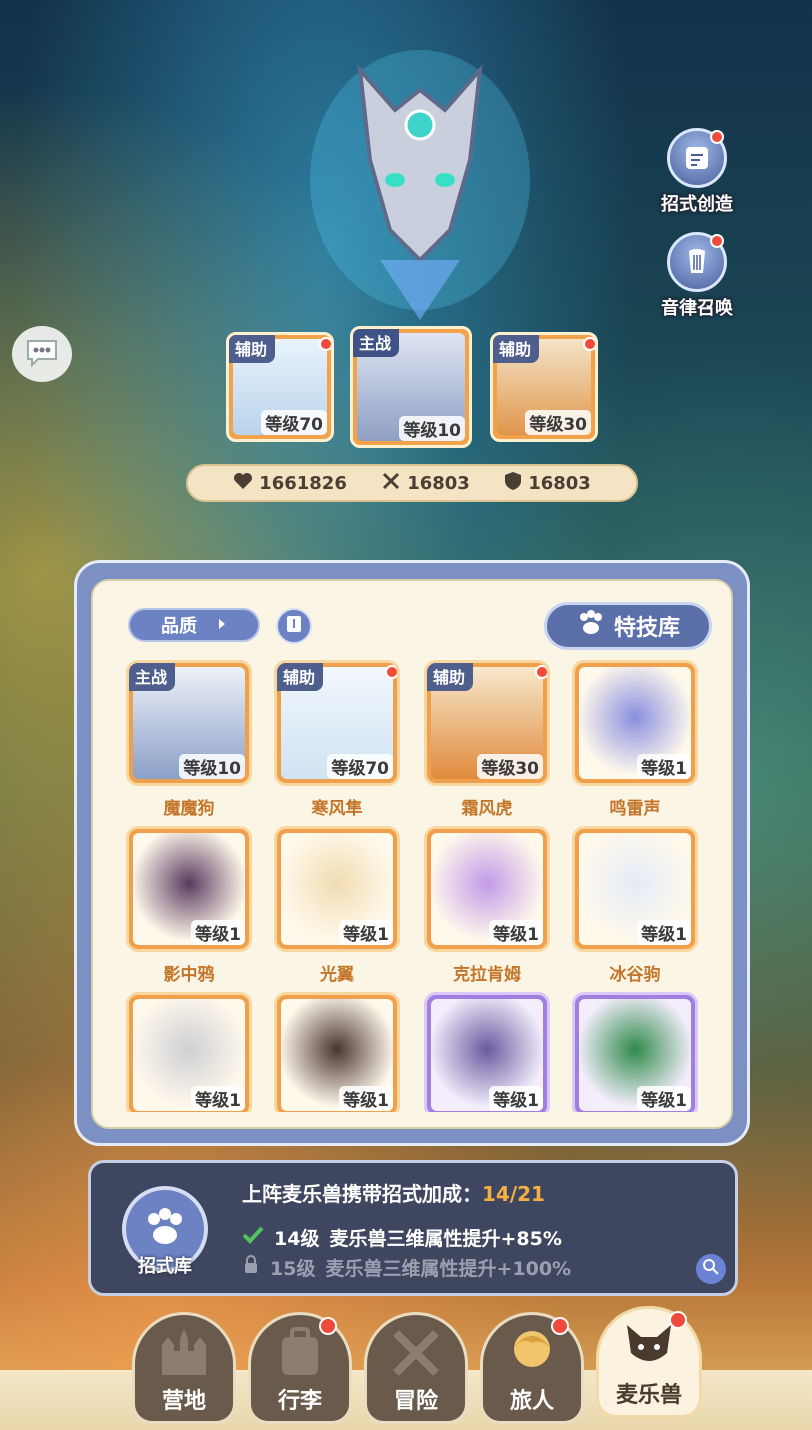  I want to click on nav-luggage: 行李, so click(300, 1368).